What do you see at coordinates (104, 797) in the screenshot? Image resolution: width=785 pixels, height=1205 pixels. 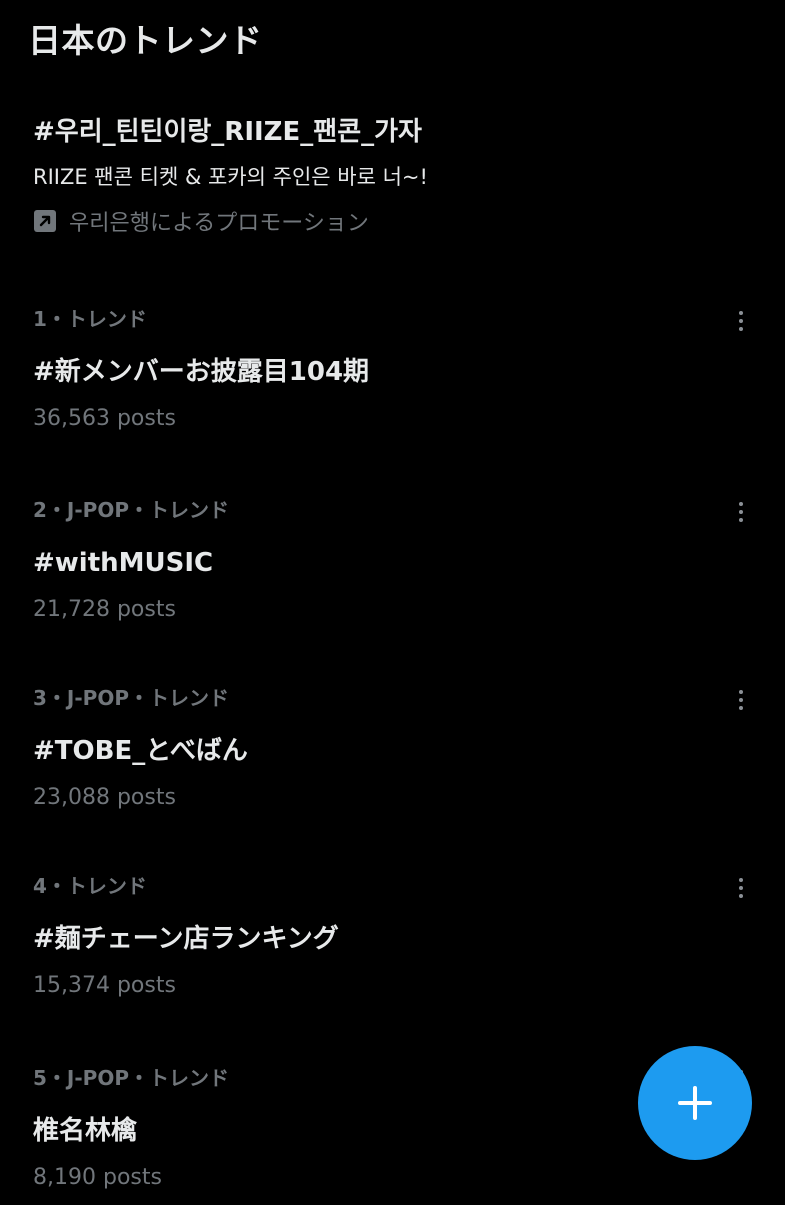 I see `trend-post-count: 23,088 posts` at bounding box center [104, 797].